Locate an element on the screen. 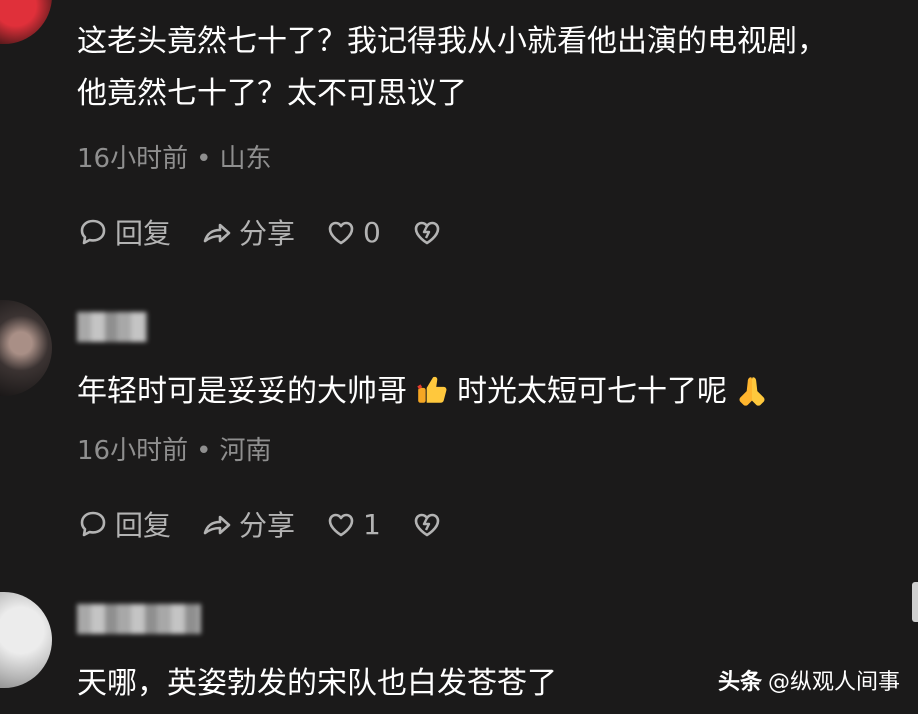  like-count: 0 is located at coordinates (372, 232).